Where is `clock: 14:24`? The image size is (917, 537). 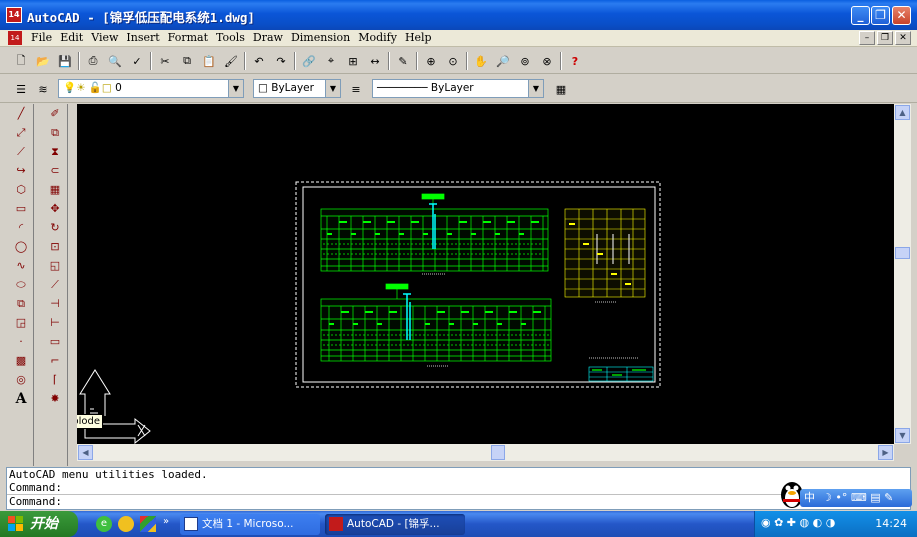 clock: 14:24 is located at coordinates (891, 523).